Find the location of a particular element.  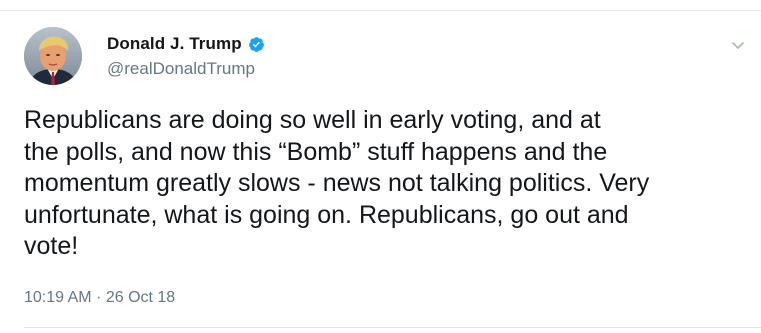

author-name-row: Donald J. Trump is located at coordinates (186, 44).